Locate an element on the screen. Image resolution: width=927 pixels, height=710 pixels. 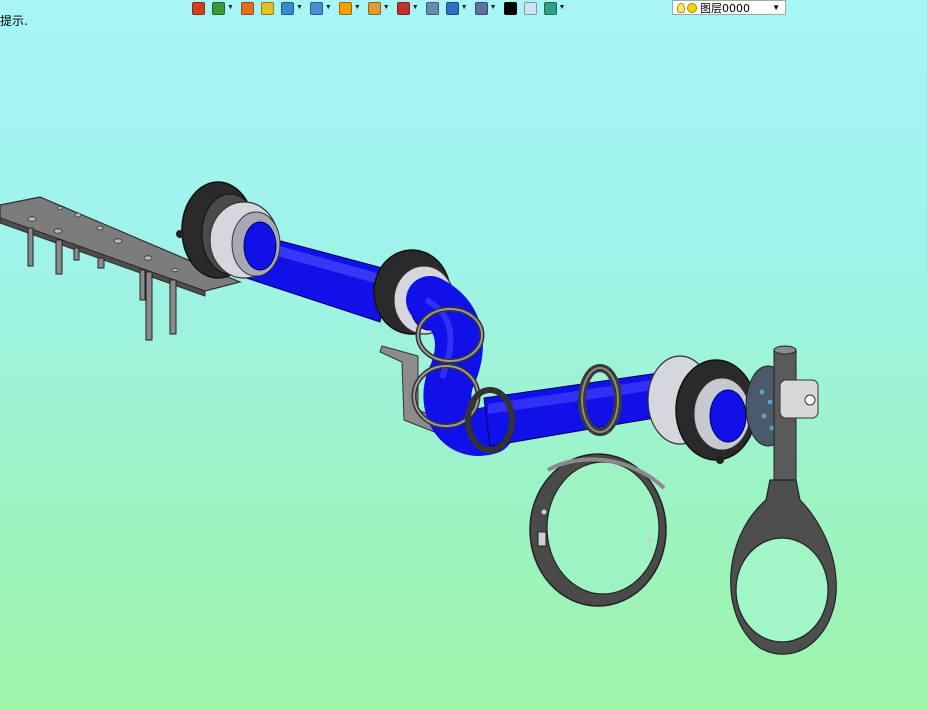
coupling-right is located at coordinates (719, 409).